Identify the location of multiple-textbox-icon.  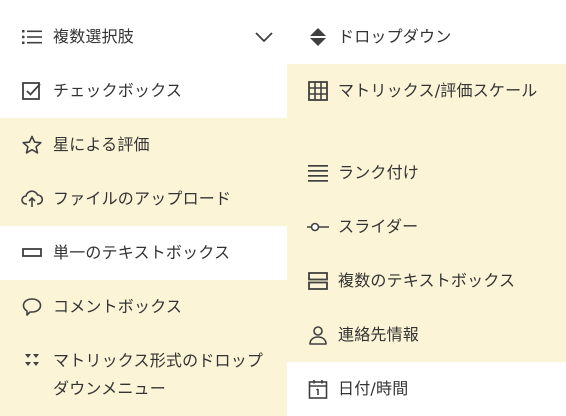
(318, 281).